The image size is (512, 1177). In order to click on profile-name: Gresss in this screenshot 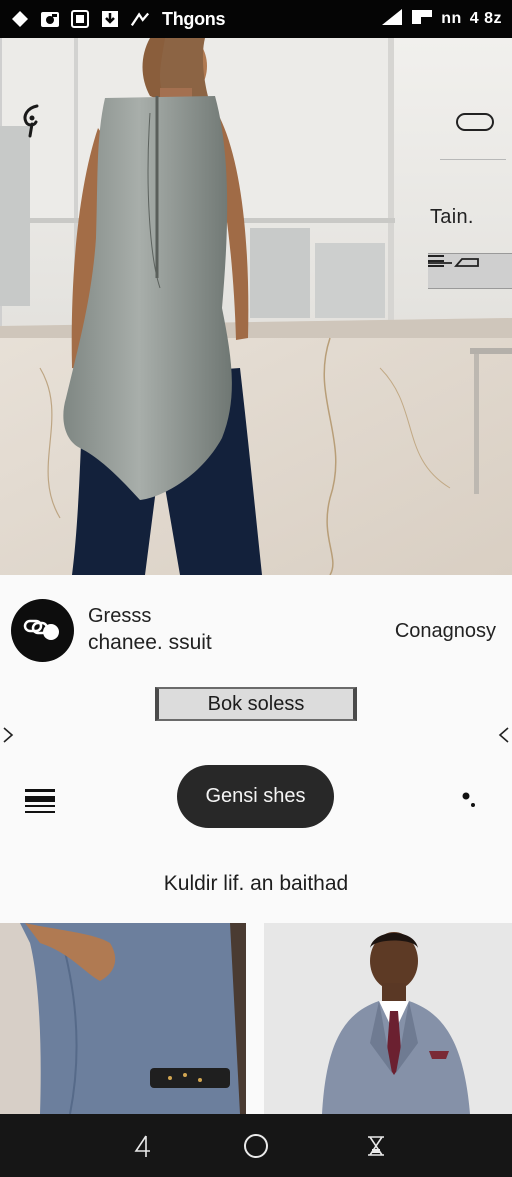, I will do `click(120, 616)`.